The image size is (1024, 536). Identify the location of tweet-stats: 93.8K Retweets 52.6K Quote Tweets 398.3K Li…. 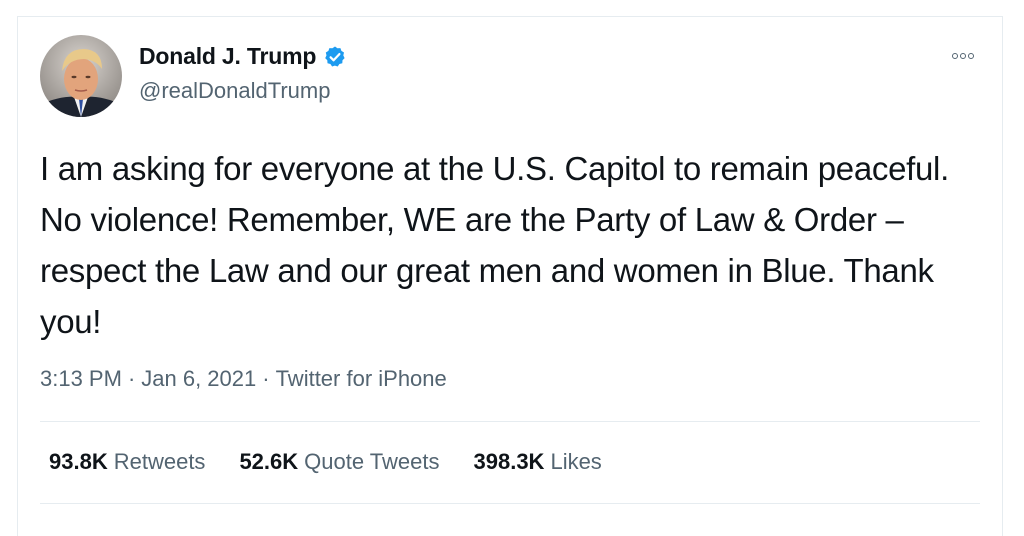
(342, 462).